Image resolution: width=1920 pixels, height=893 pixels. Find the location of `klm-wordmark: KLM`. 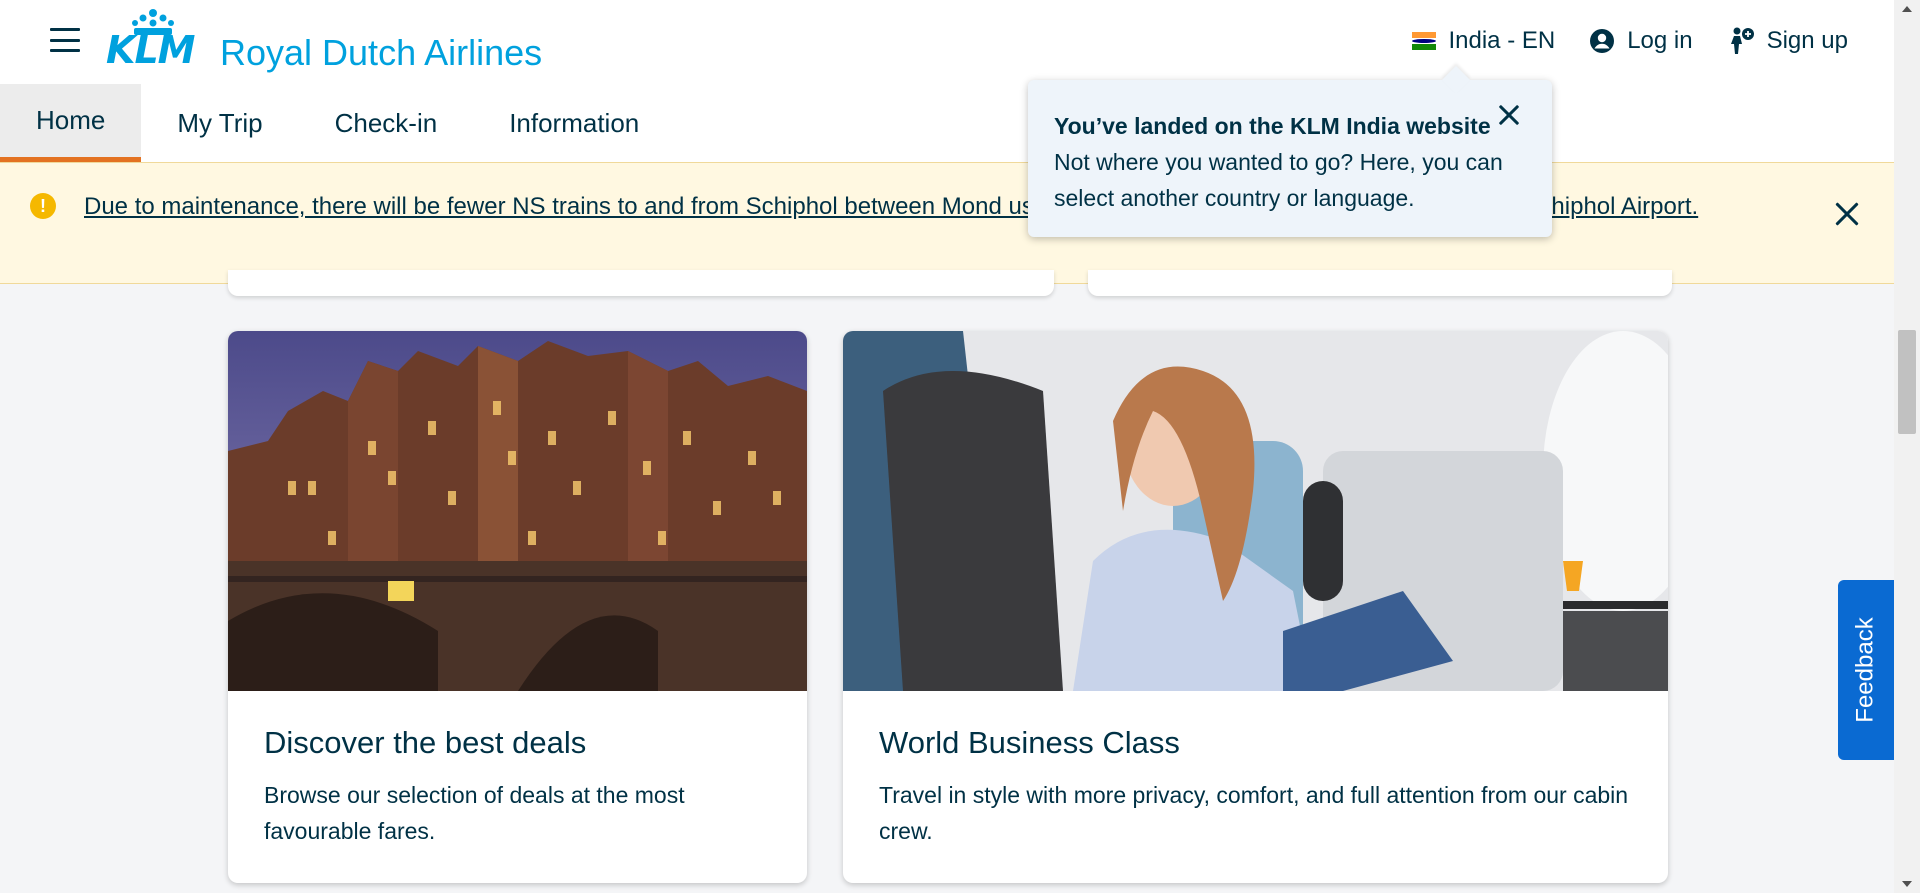

klm-wordmark: KLM is located at coordinates (150, 50).